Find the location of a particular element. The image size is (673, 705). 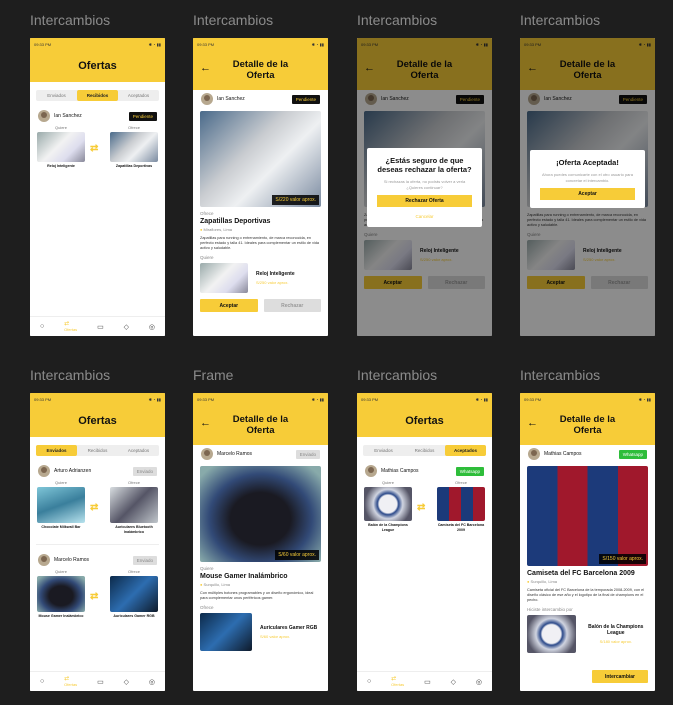

price-text: S/180 valor aprox. is located at coordinates (616, 641).